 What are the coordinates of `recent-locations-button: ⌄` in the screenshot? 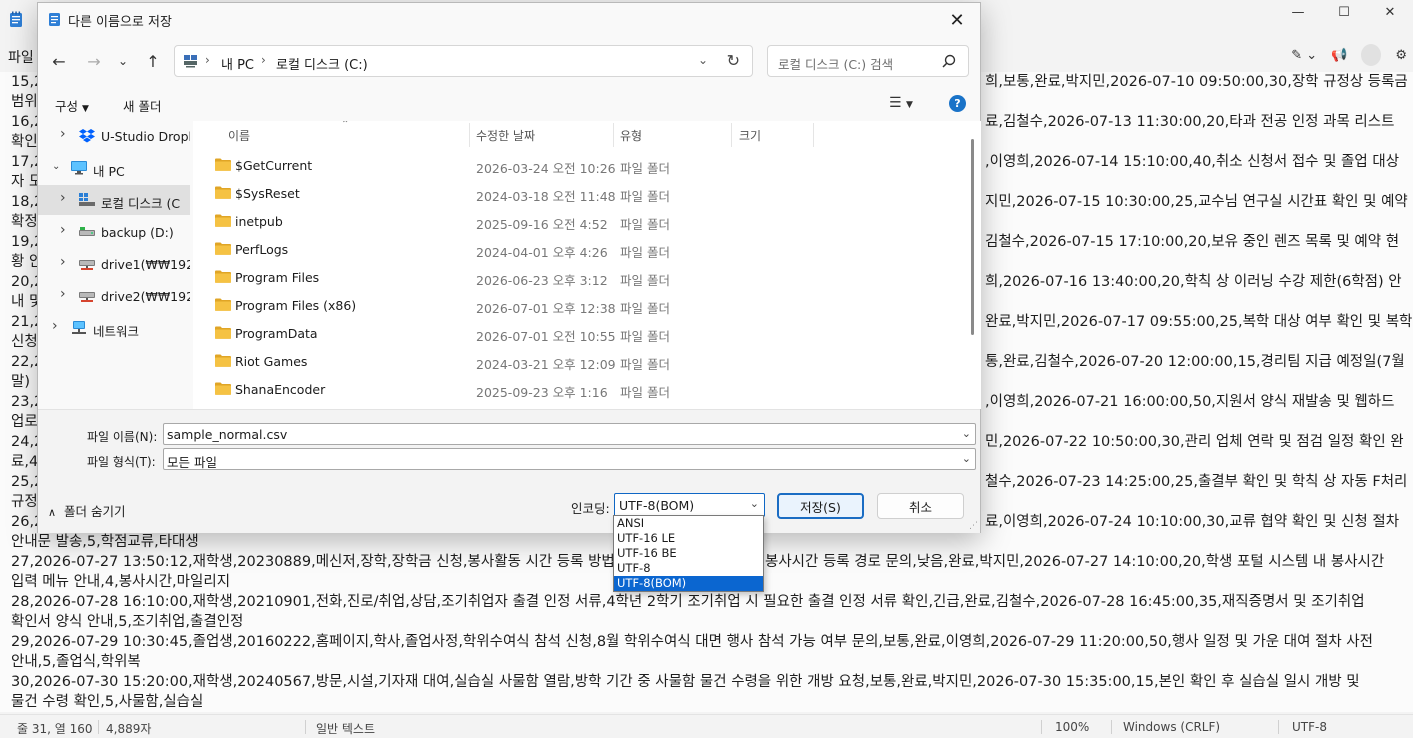 It's located at (123, 61).